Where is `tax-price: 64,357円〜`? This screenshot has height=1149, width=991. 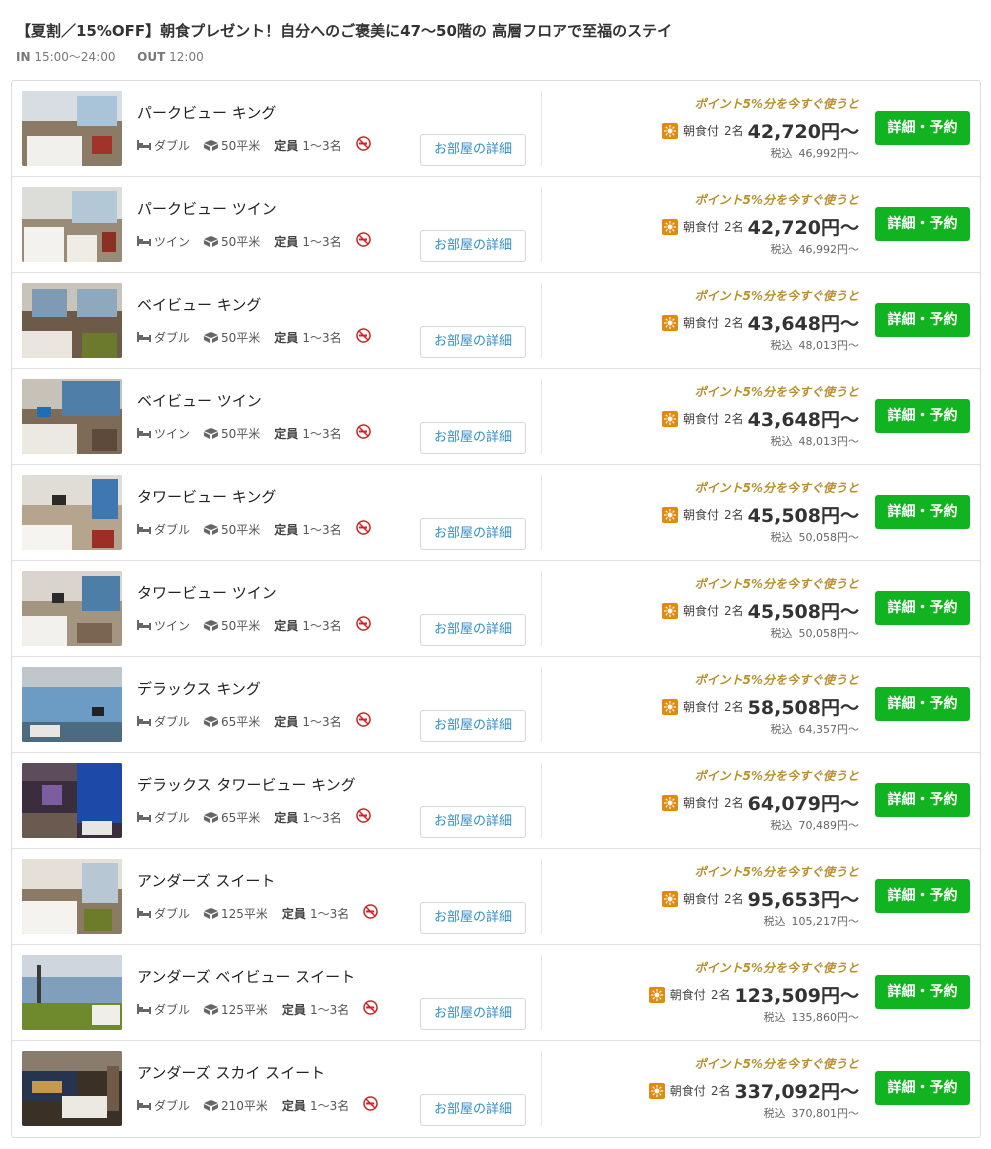 tax-price: 64,357円〜 is located at coordinates (829, 729).